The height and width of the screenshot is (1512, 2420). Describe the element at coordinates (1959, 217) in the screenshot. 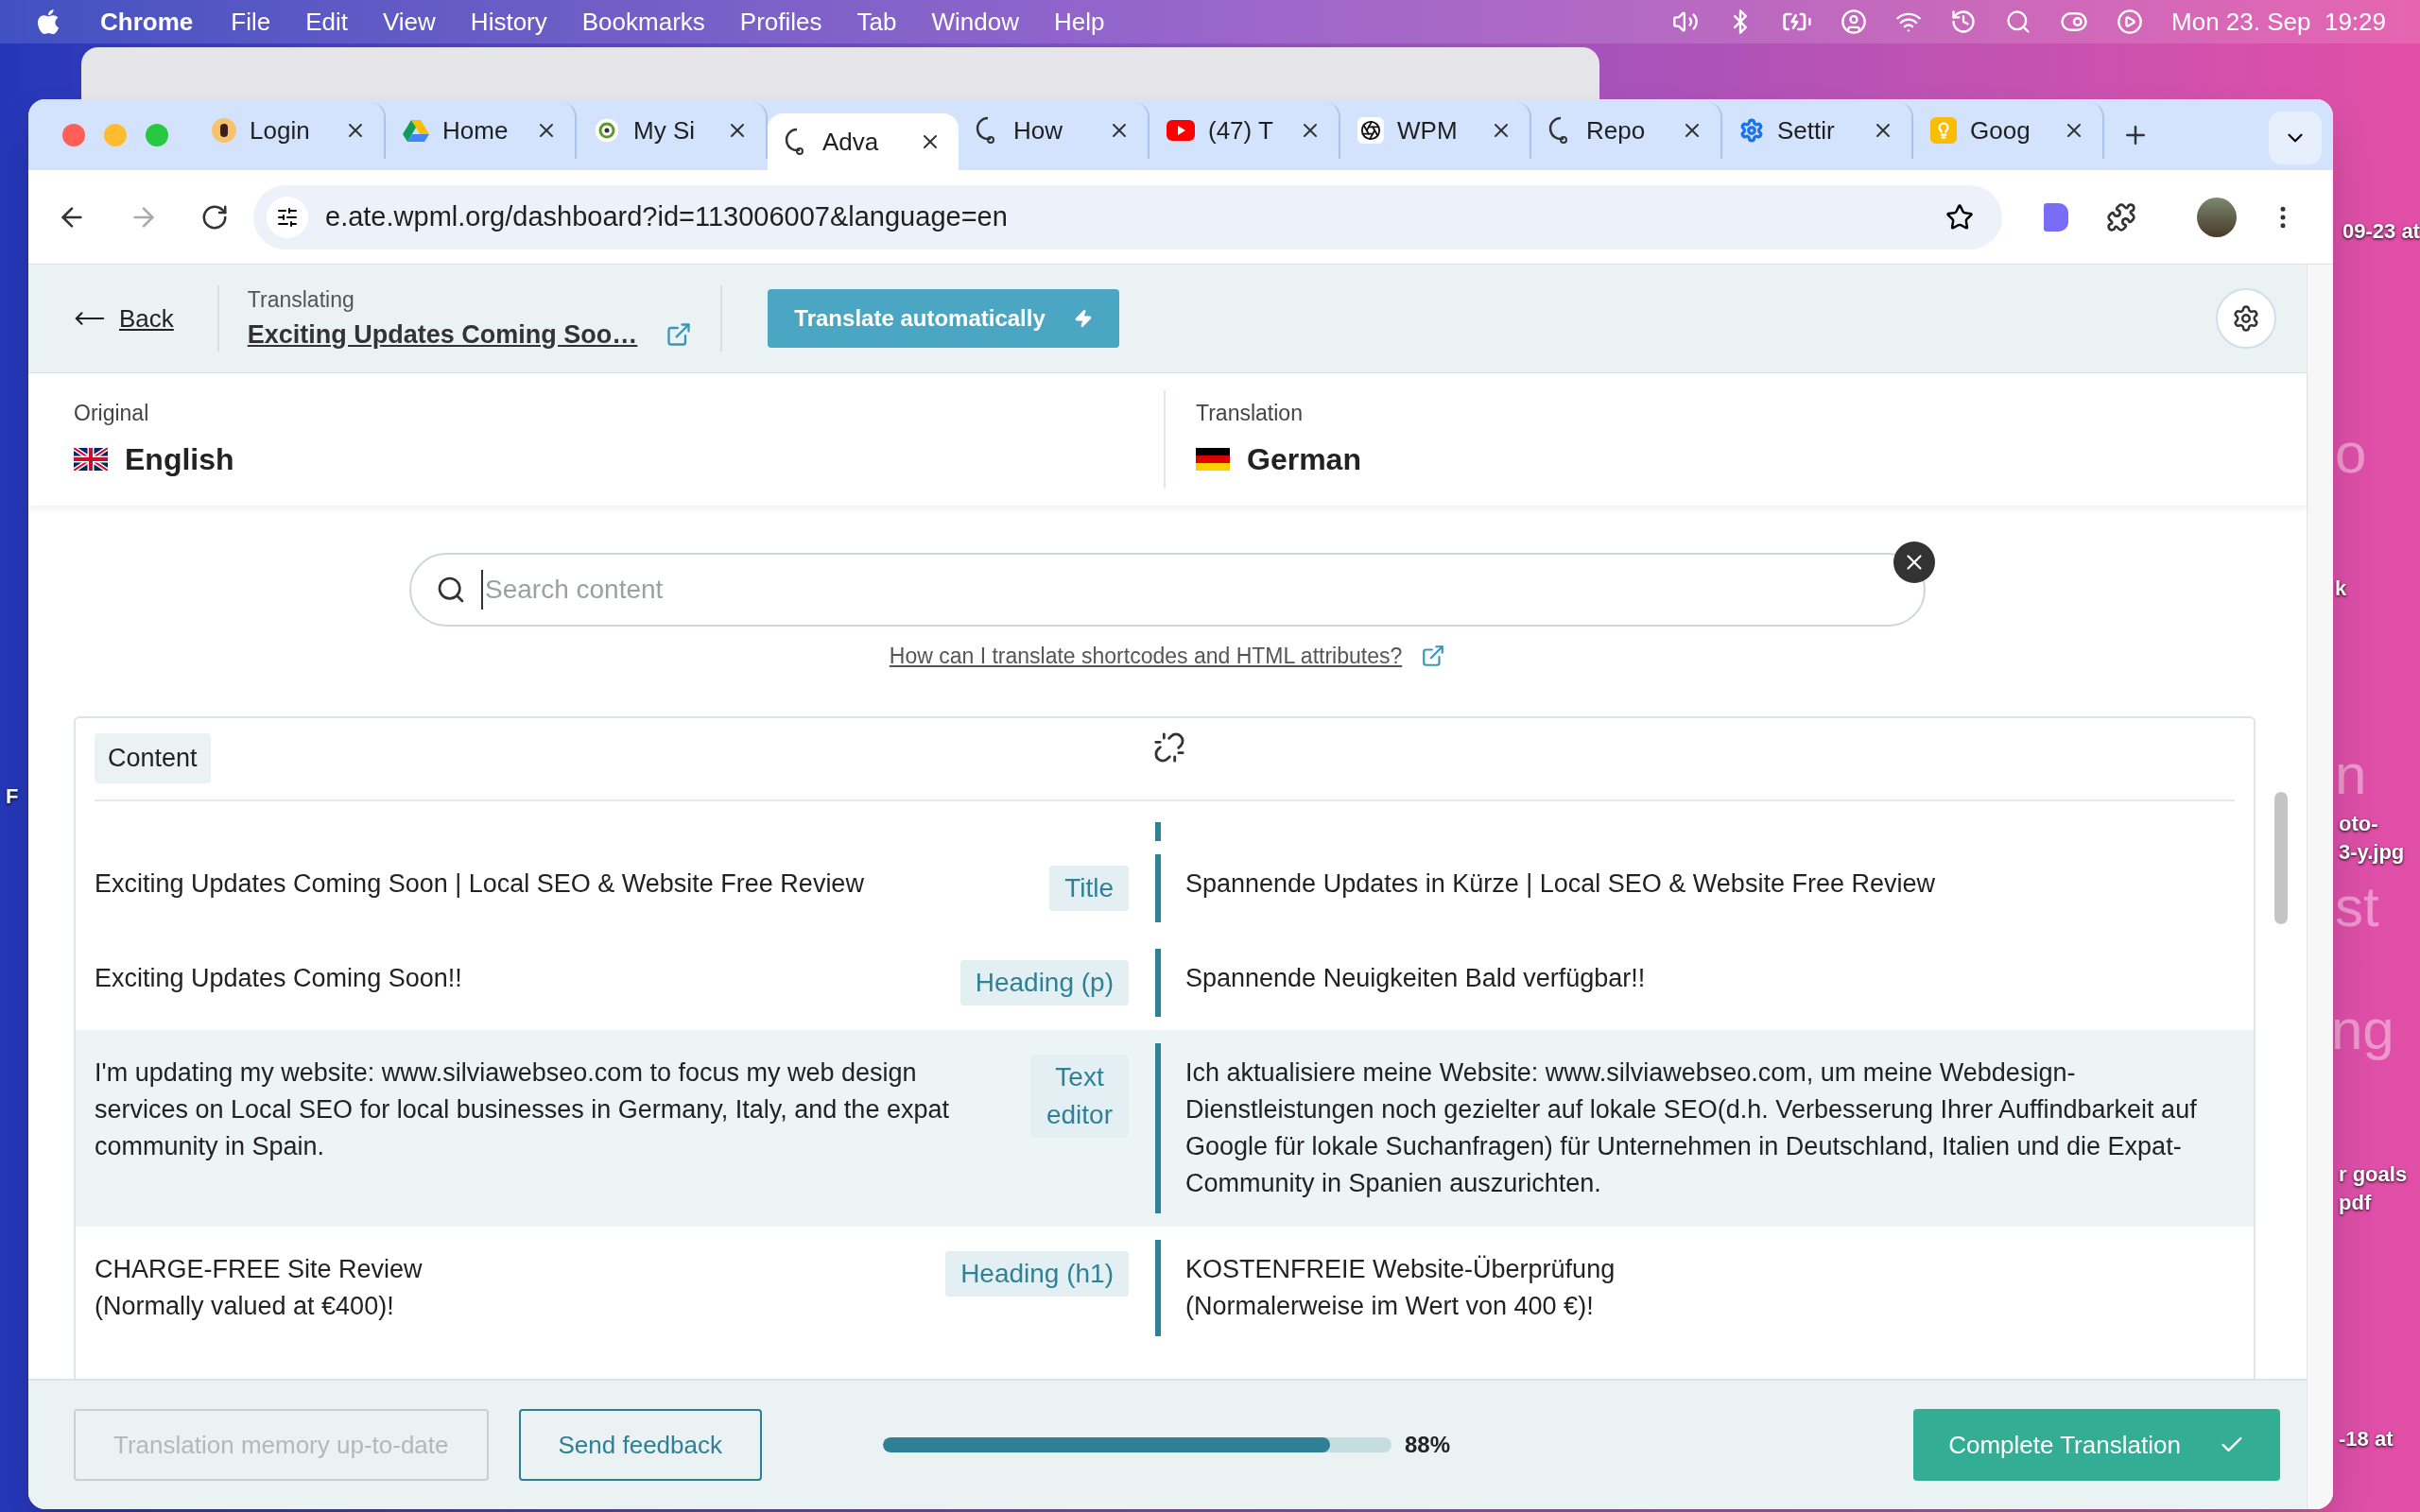

I see `bookmark-star-icon` at that location.